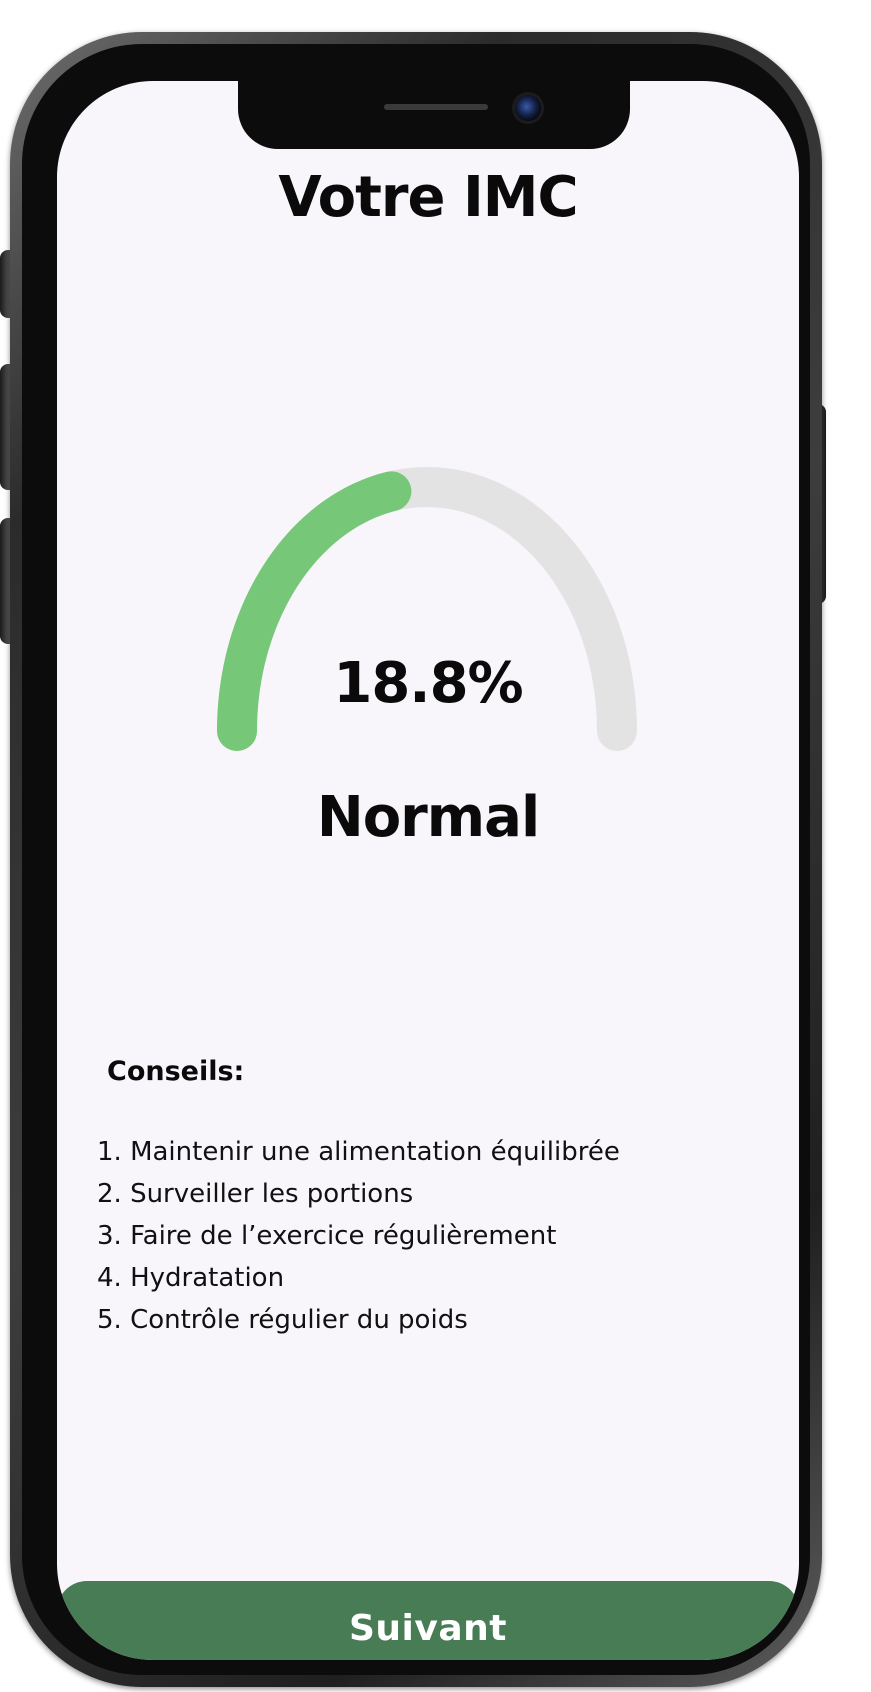  What do you see at coordinates (428, 817) in the screenshot?
I see `bmi-status: Normal` at bounding box center [428, 817].